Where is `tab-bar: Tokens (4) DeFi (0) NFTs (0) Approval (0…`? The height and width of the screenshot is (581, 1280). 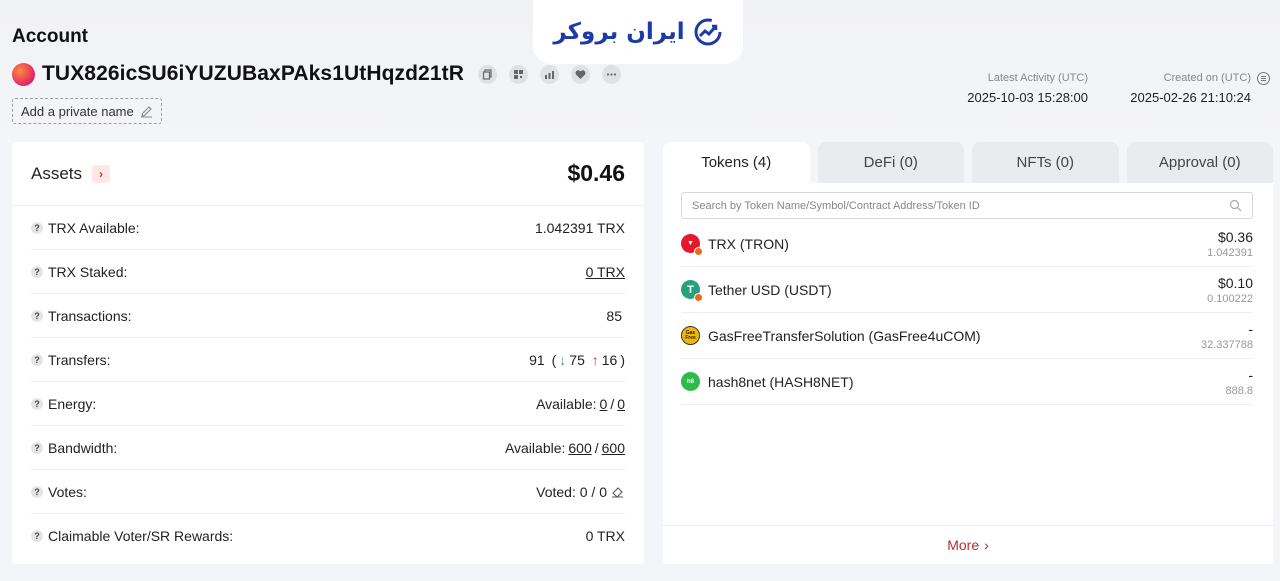
tab-bar: Tokens (4) DeFi (0) NFTs (0) Approval (0… is located at coordinates (968, 162).